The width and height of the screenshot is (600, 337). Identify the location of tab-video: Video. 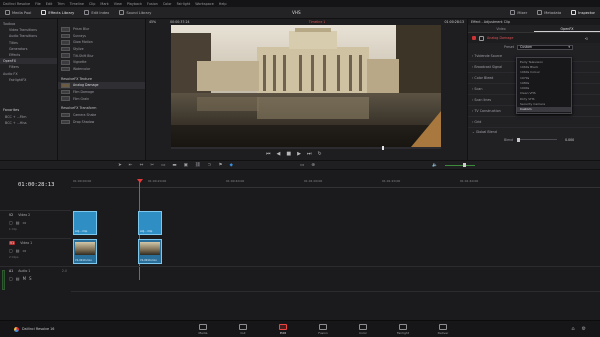
(501, 28).